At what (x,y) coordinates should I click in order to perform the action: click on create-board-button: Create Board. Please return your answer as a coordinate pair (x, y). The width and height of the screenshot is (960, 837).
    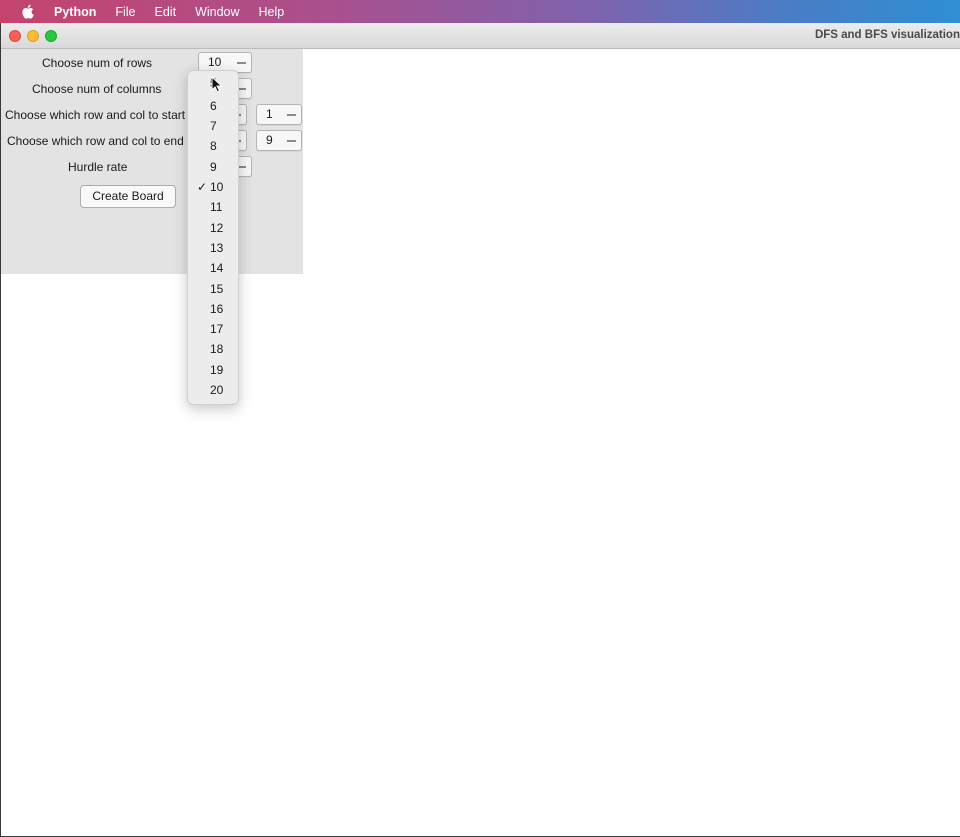
    Looking at the image, I should click on (128, 196).